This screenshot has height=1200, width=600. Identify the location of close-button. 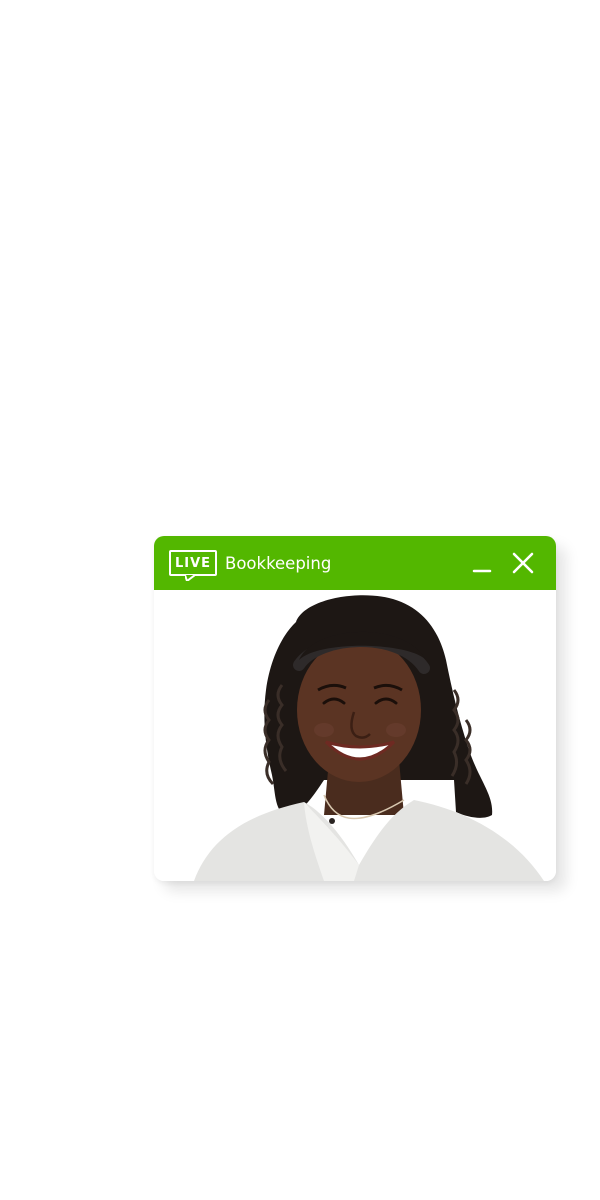
(523, 563).